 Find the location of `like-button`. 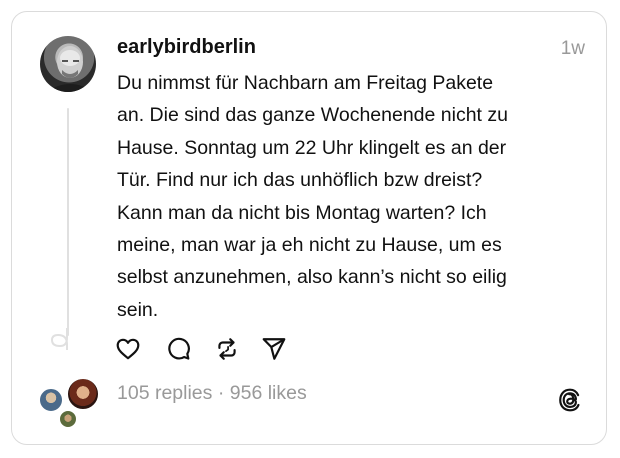

like-button is located at coordinates (128, 349).